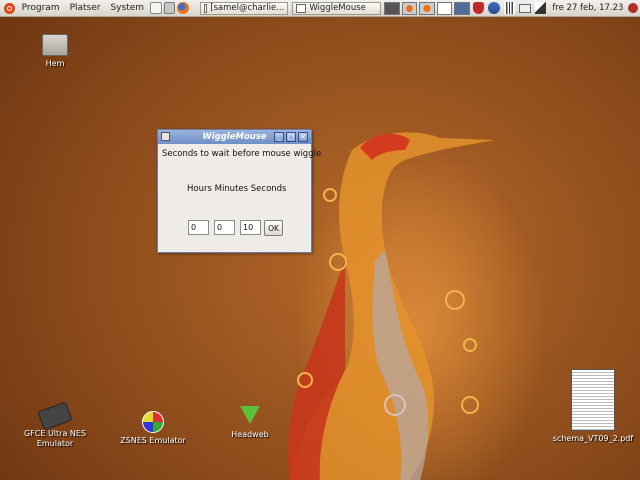 This screenshot has width=640, height=480. I want to click on desktop-icon-home: Hem, so click(55, 51).